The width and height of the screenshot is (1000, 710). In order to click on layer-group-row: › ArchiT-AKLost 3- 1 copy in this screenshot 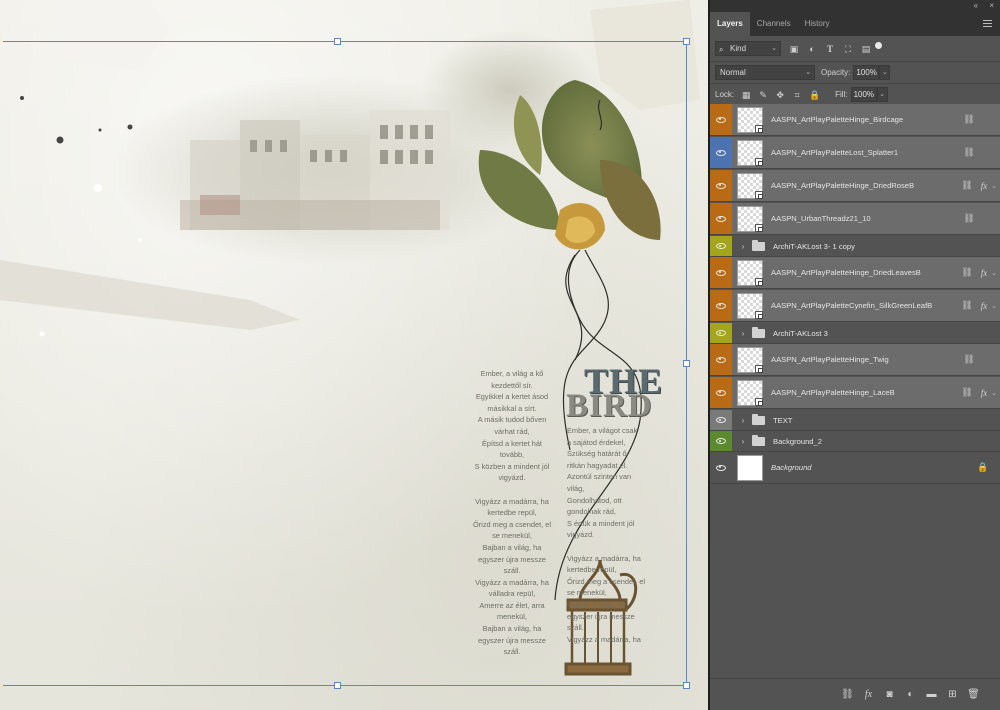, I will do `click(855, 246)`.